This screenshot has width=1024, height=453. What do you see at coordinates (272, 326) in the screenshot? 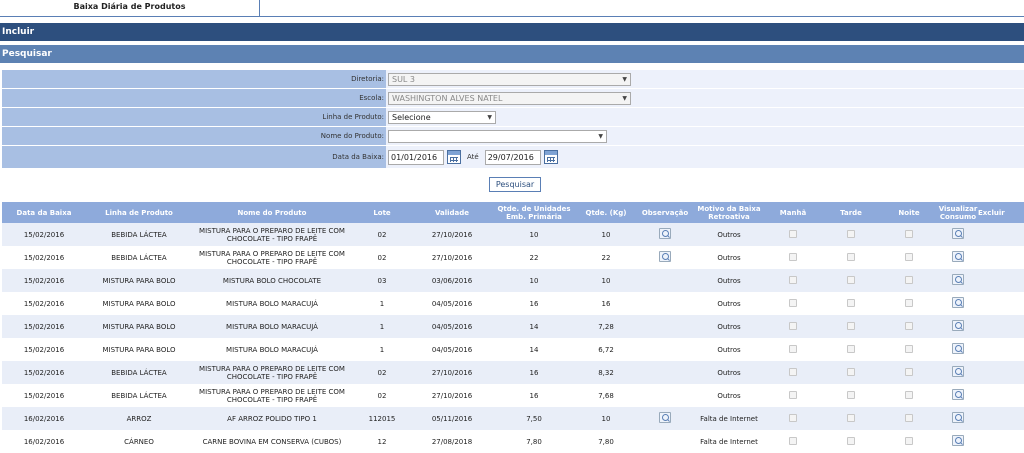
I see `cell-nome-produto: MISTURA BOLO MARACUJÁ` at bounding box center [272, 326].